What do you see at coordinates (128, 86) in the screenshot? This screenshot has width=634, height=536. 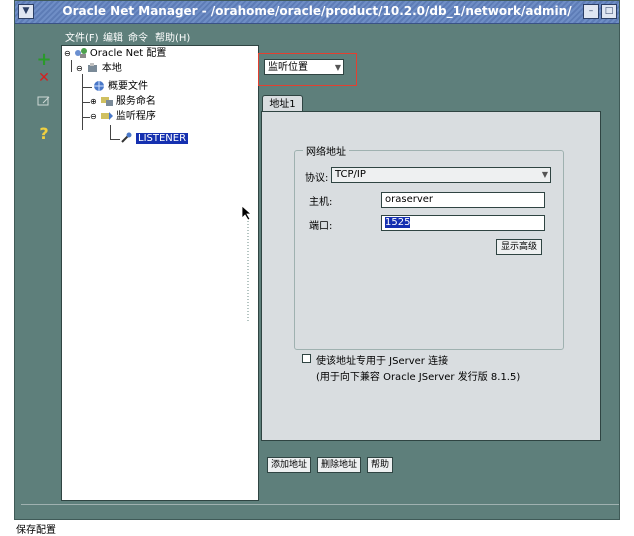 I see `tree-profile-label: 概要文件` at bounding box center [128, 86].